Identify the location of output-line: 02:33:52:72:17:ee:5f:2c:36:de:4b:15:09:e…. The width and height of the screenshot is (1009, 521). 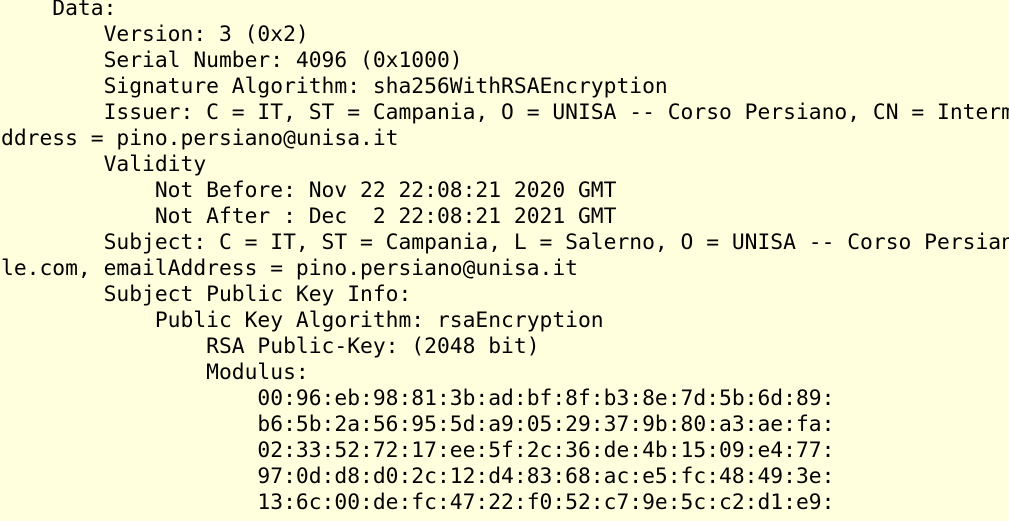
(418, 450).